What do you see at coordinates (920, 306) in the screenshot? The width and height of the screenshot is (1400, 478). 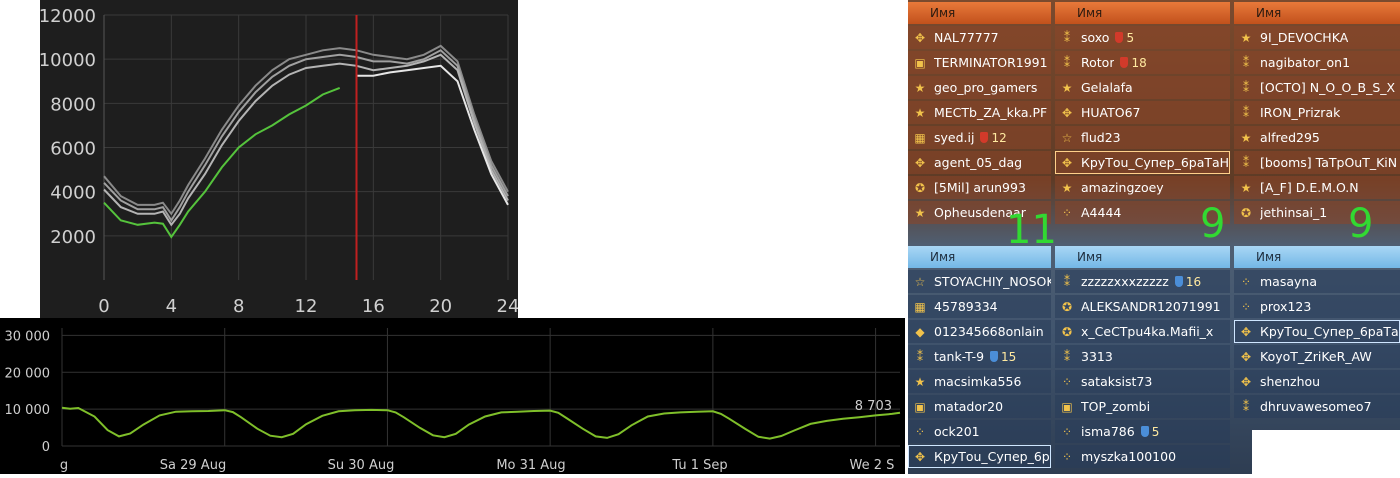 I see `rank-icon: ▦` at bounding box center [920, 306].